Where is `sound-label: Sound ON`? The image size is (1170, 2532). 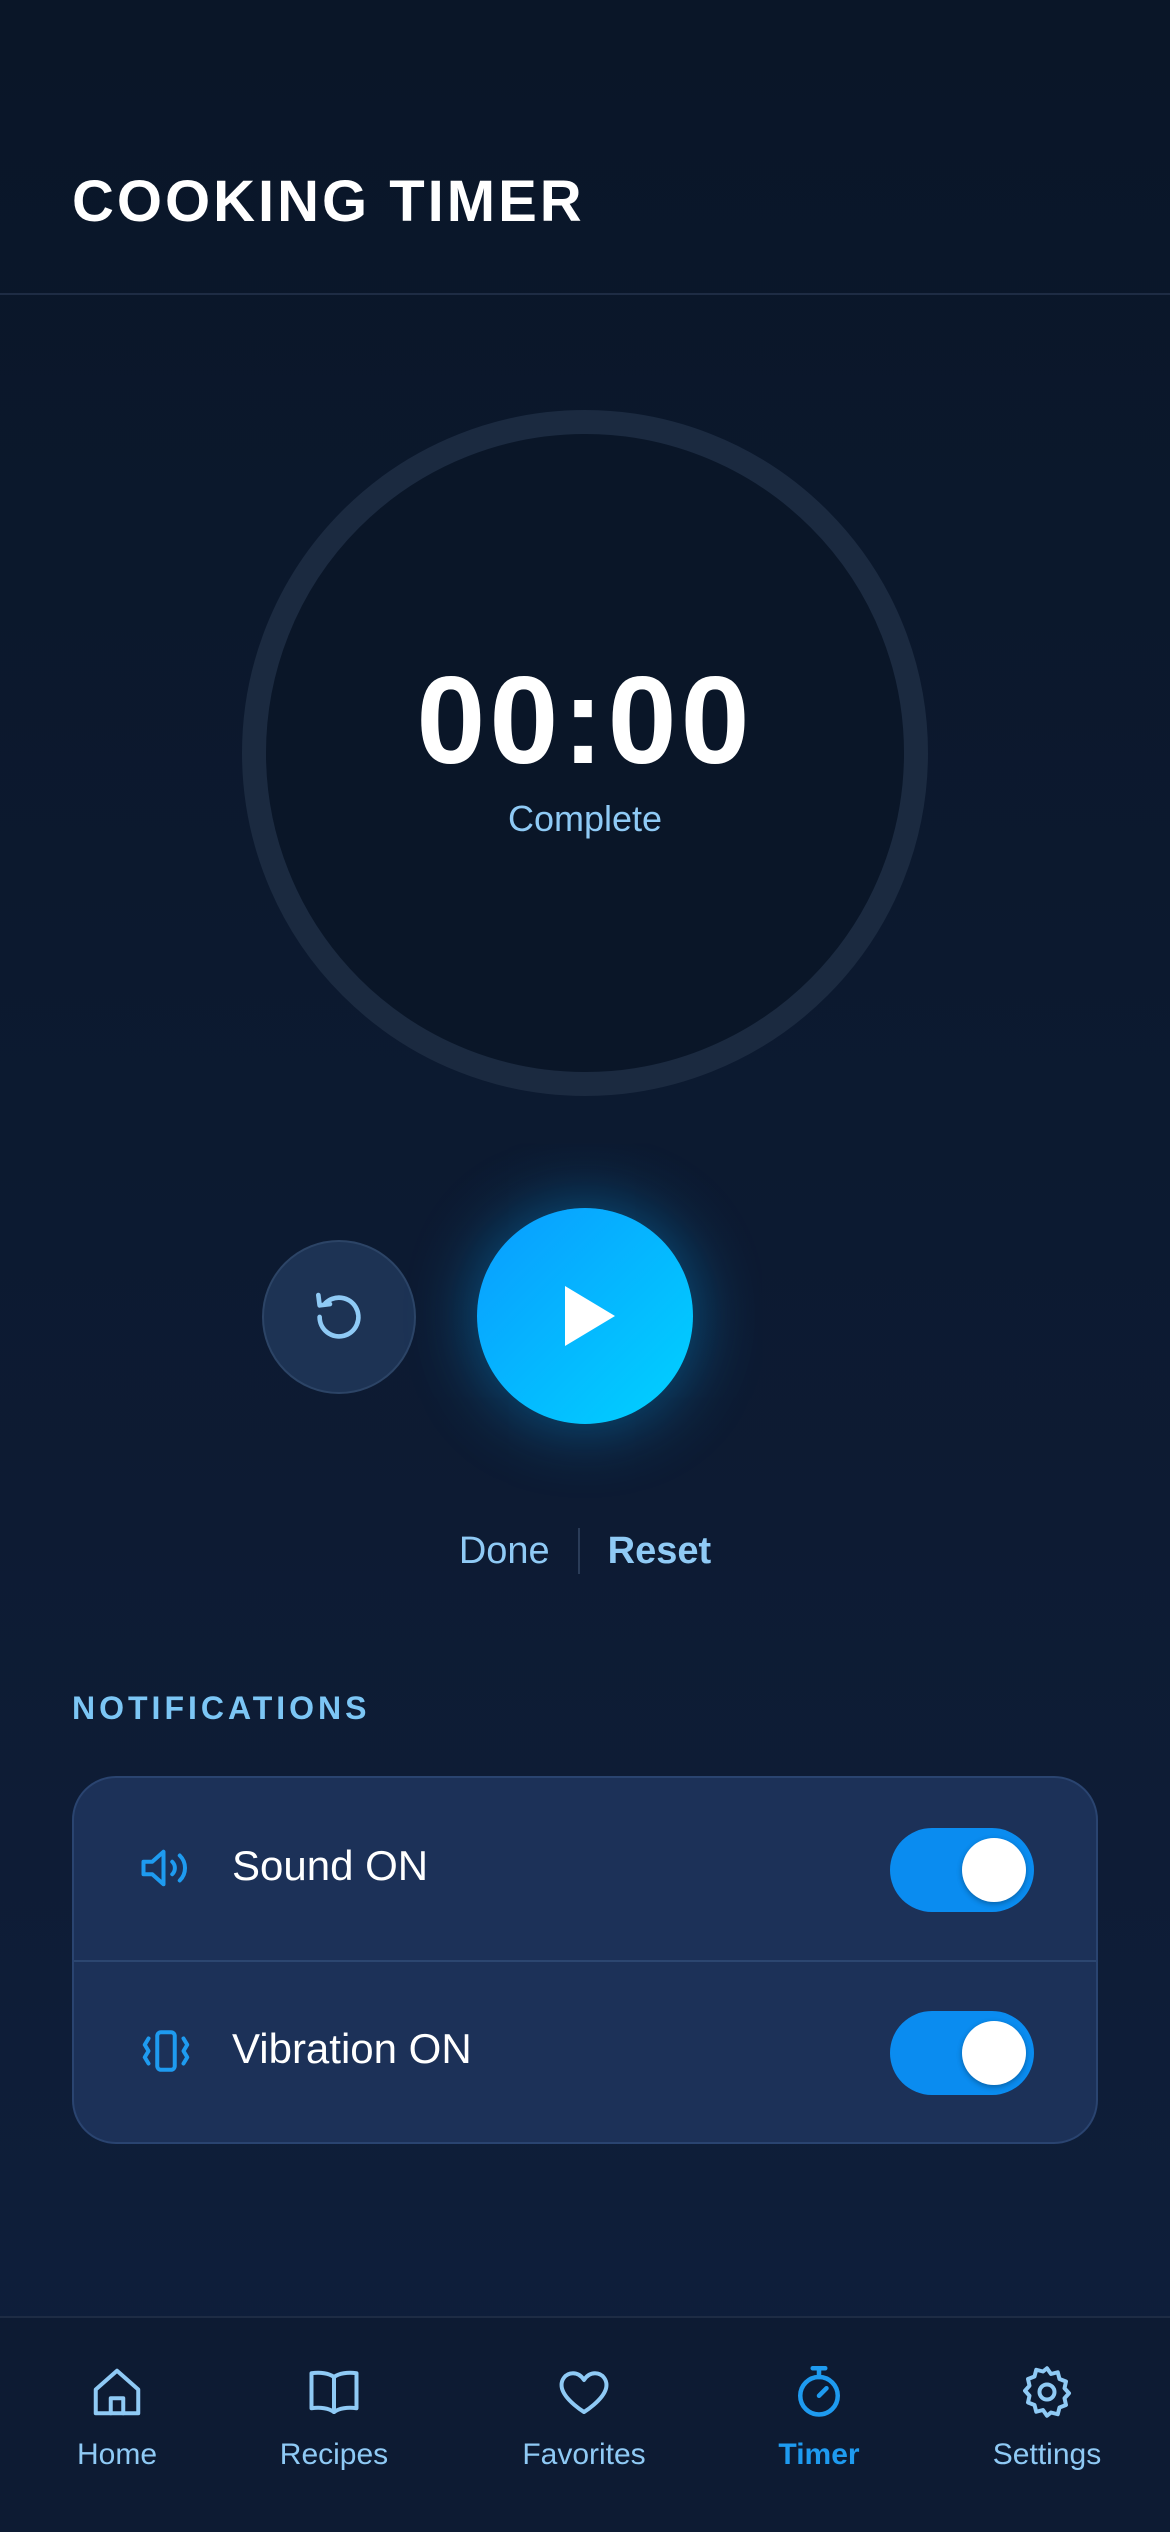 sound-label: Sound ON is located at coordinates (330, 1865).